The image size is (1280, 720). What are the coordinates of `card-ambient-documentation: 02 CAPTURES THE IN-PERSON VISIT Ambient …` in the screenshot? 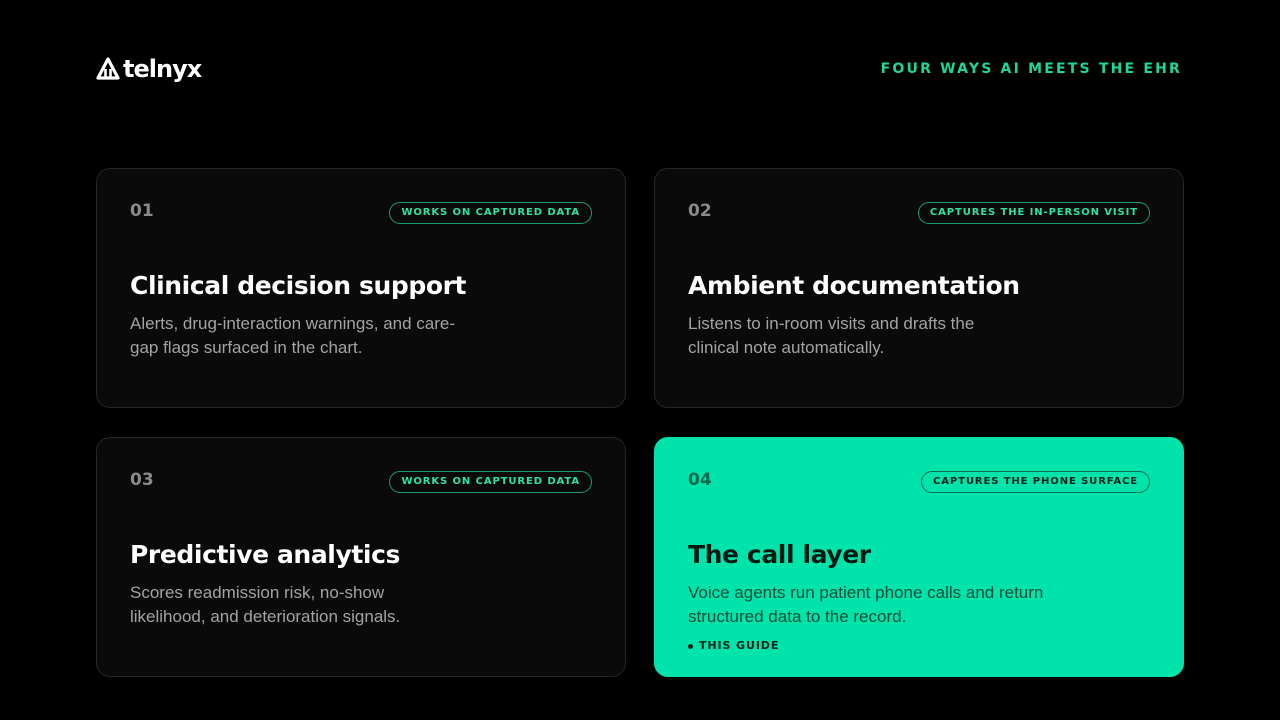 It's located at (919, 288).